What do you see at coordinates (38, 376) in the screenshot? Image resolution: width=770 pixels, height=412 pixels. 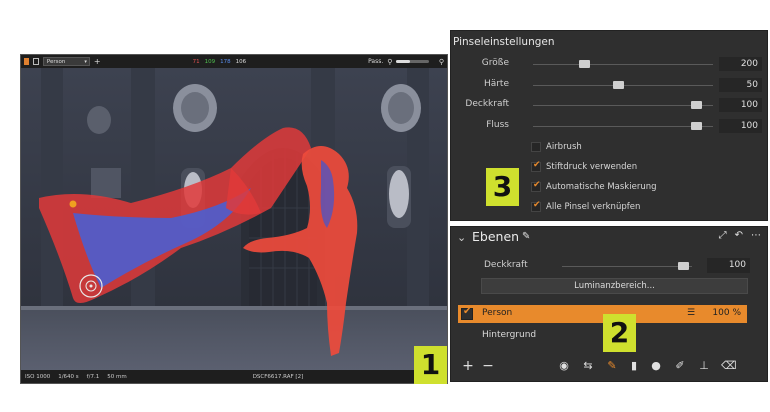 I see `iso-value: ISO 1000` at bounding box center [38, 376].